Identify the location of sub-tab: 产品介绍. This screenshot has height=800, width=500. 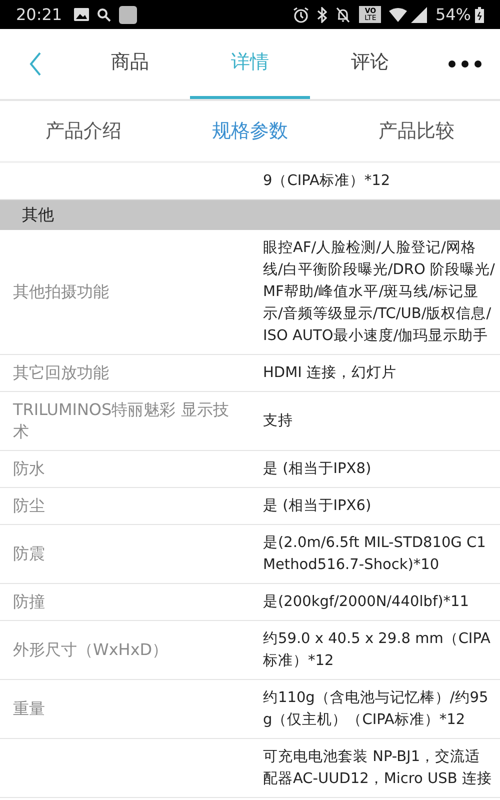
(83, 131).